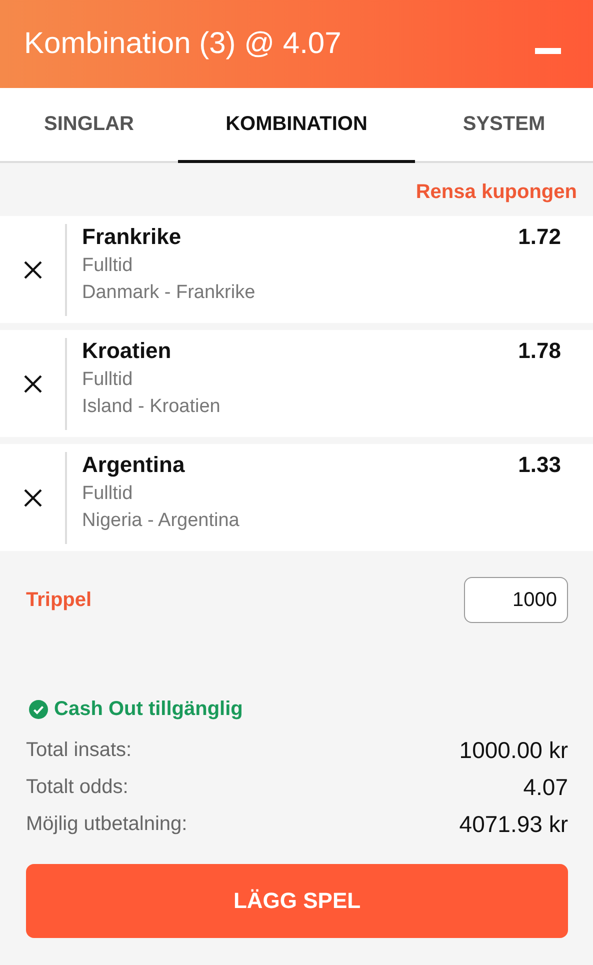  Describe the element at coordinates (161, 521) in the screenshot. I see `match-name: Nigeria - Argentina` at that location.